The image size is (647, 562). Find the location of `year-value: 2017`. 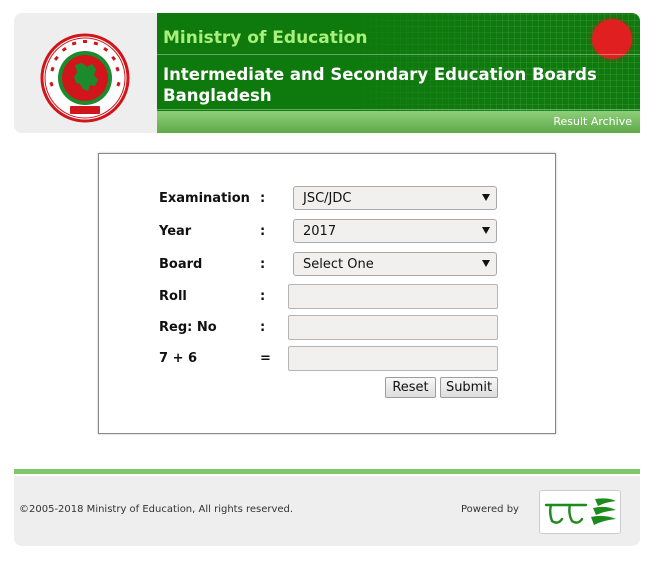

year-value: 2017 is located at coordinates (320, 231).